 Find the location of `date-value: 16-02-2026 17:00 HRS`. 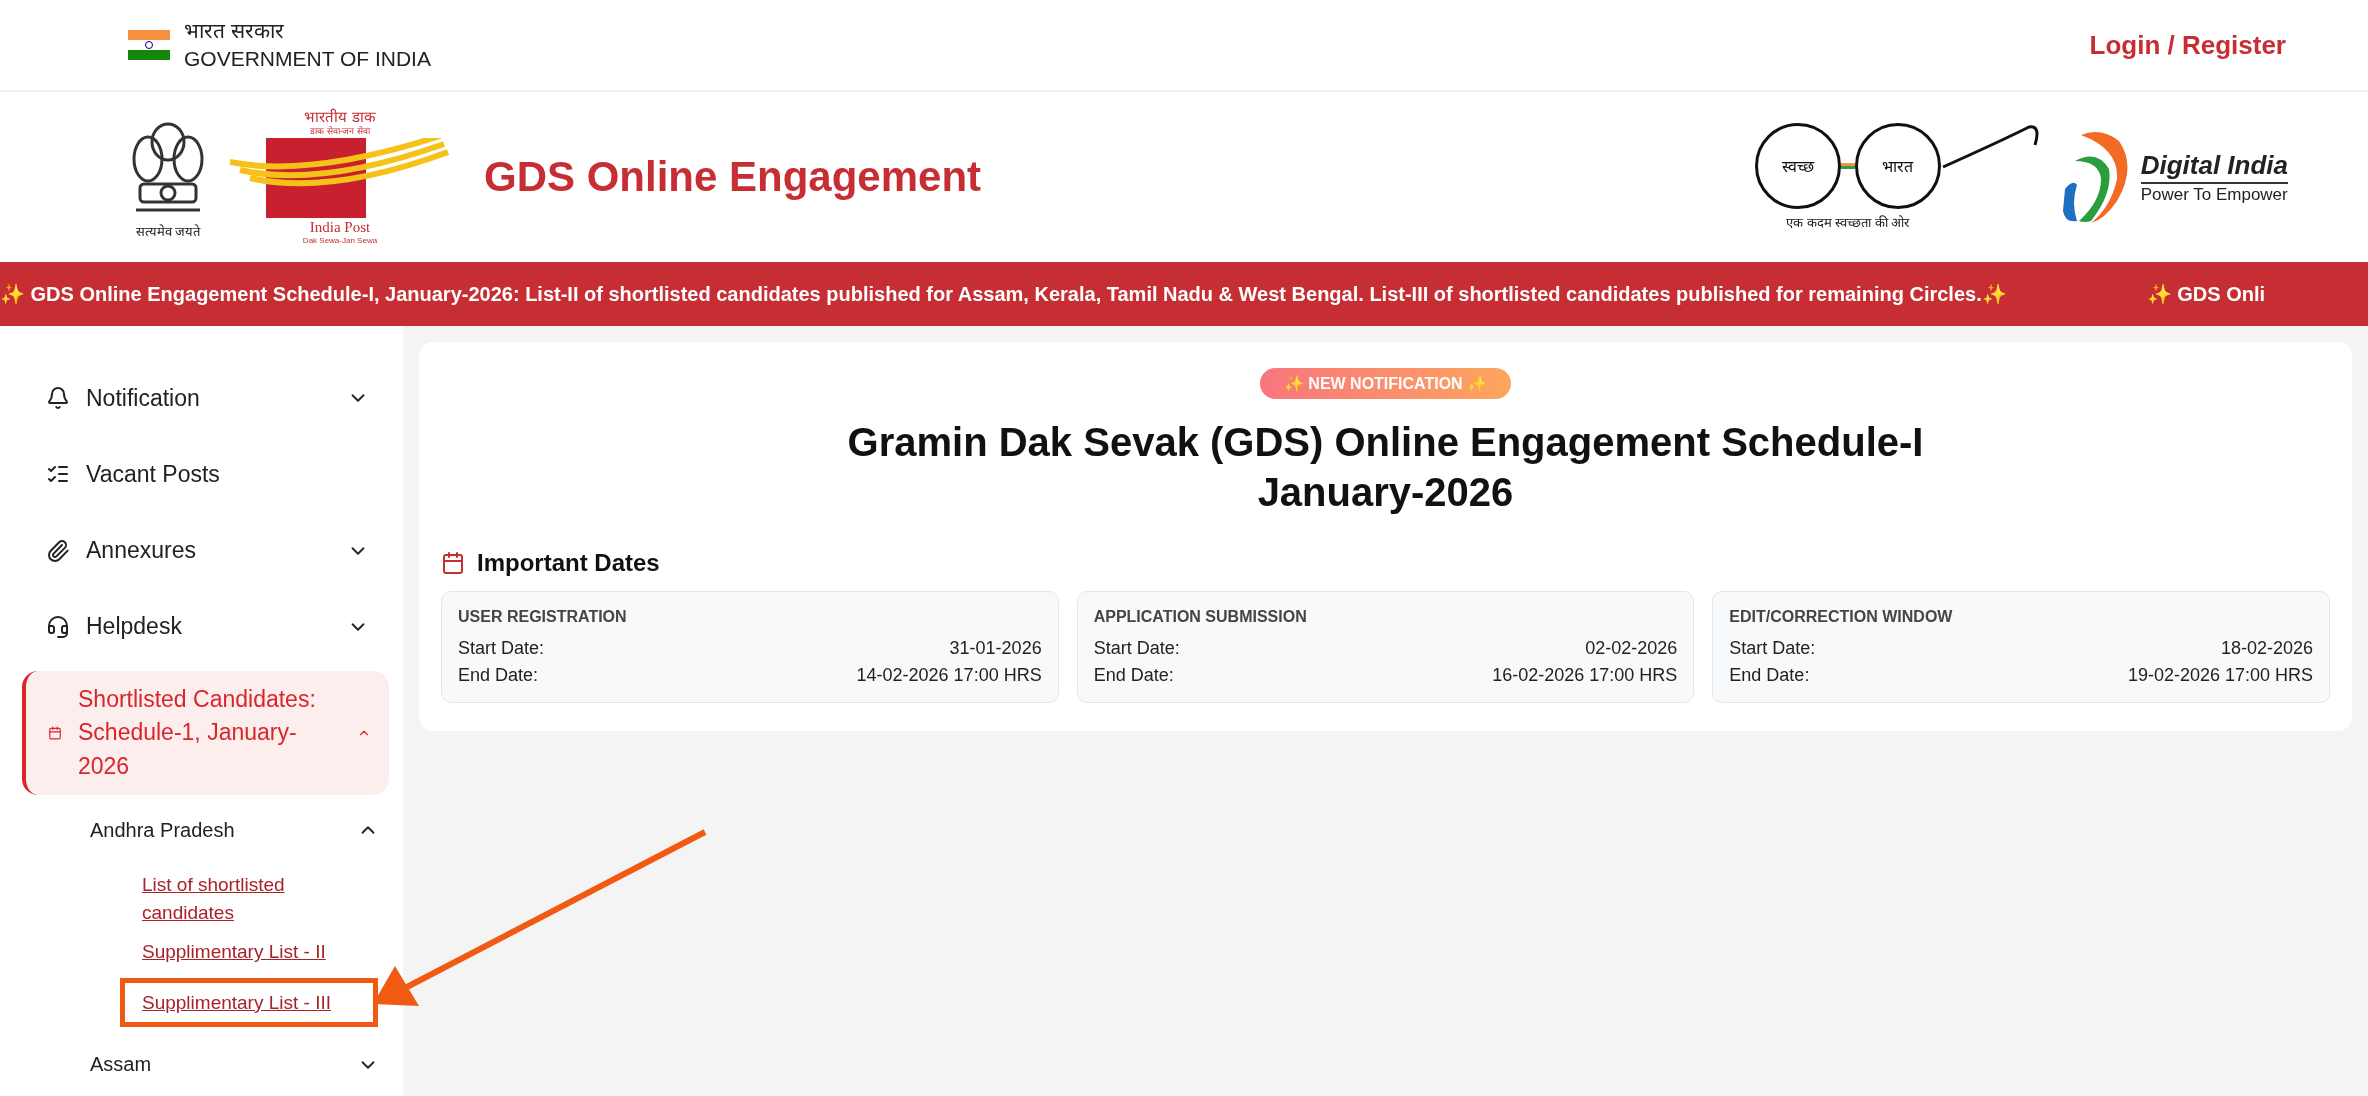

date-value: 16-02-2026 17:00 HRS is located at coordinates (1585, 675).